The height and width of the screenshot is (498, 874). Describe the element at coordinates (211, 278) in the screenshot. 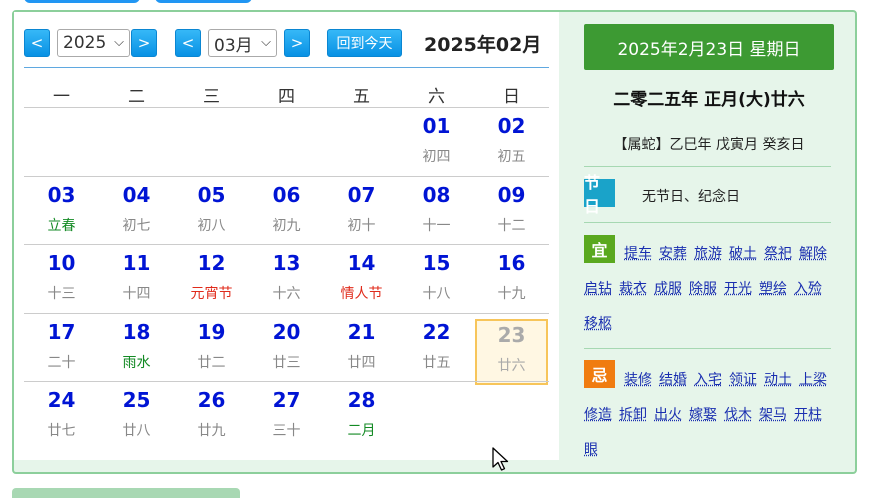

I see `day-cell: 12 元宵节` at that location.